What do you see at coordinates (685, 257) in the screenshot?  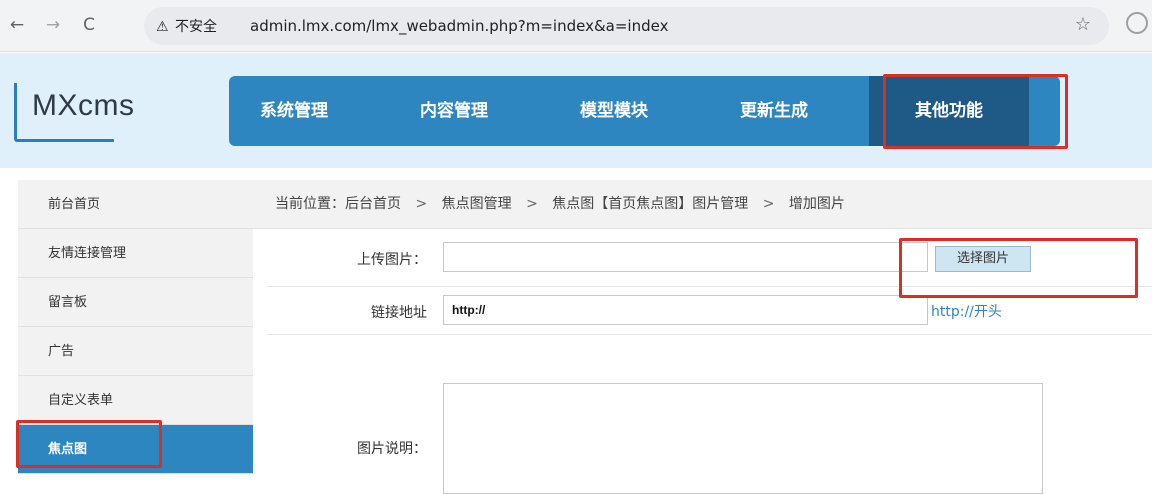 I see `upload-path-input` at bounding box center [685, 257].